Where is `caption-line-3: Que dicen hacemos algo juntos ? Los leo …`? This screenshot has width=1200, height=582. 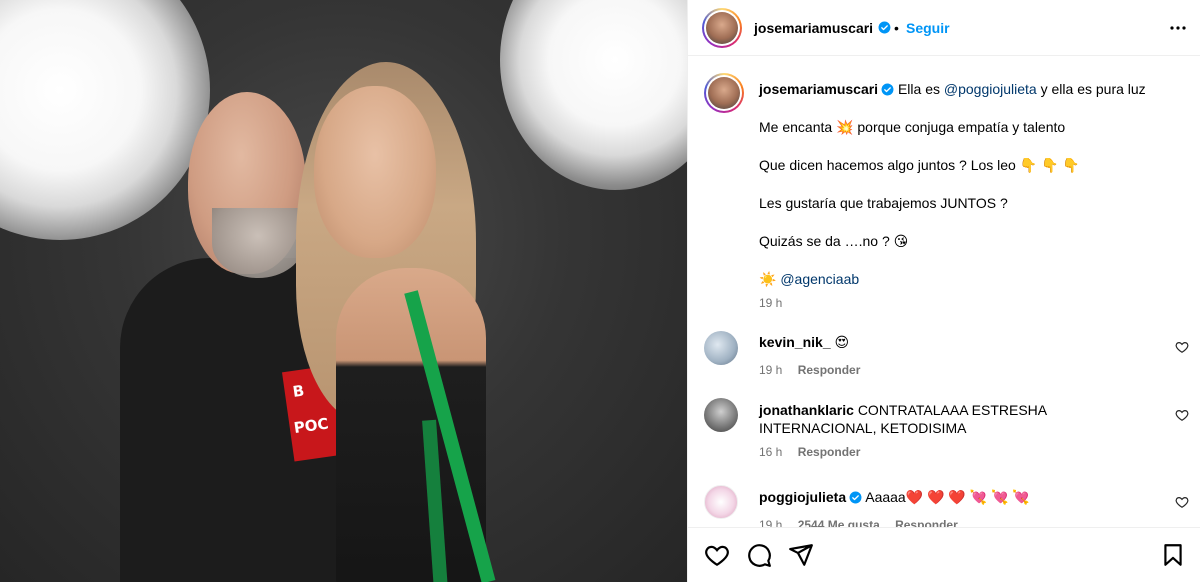
caption-line-3: Que dicen hacemos algo juntos ? Los leo … is located at coordinates (919, 165).